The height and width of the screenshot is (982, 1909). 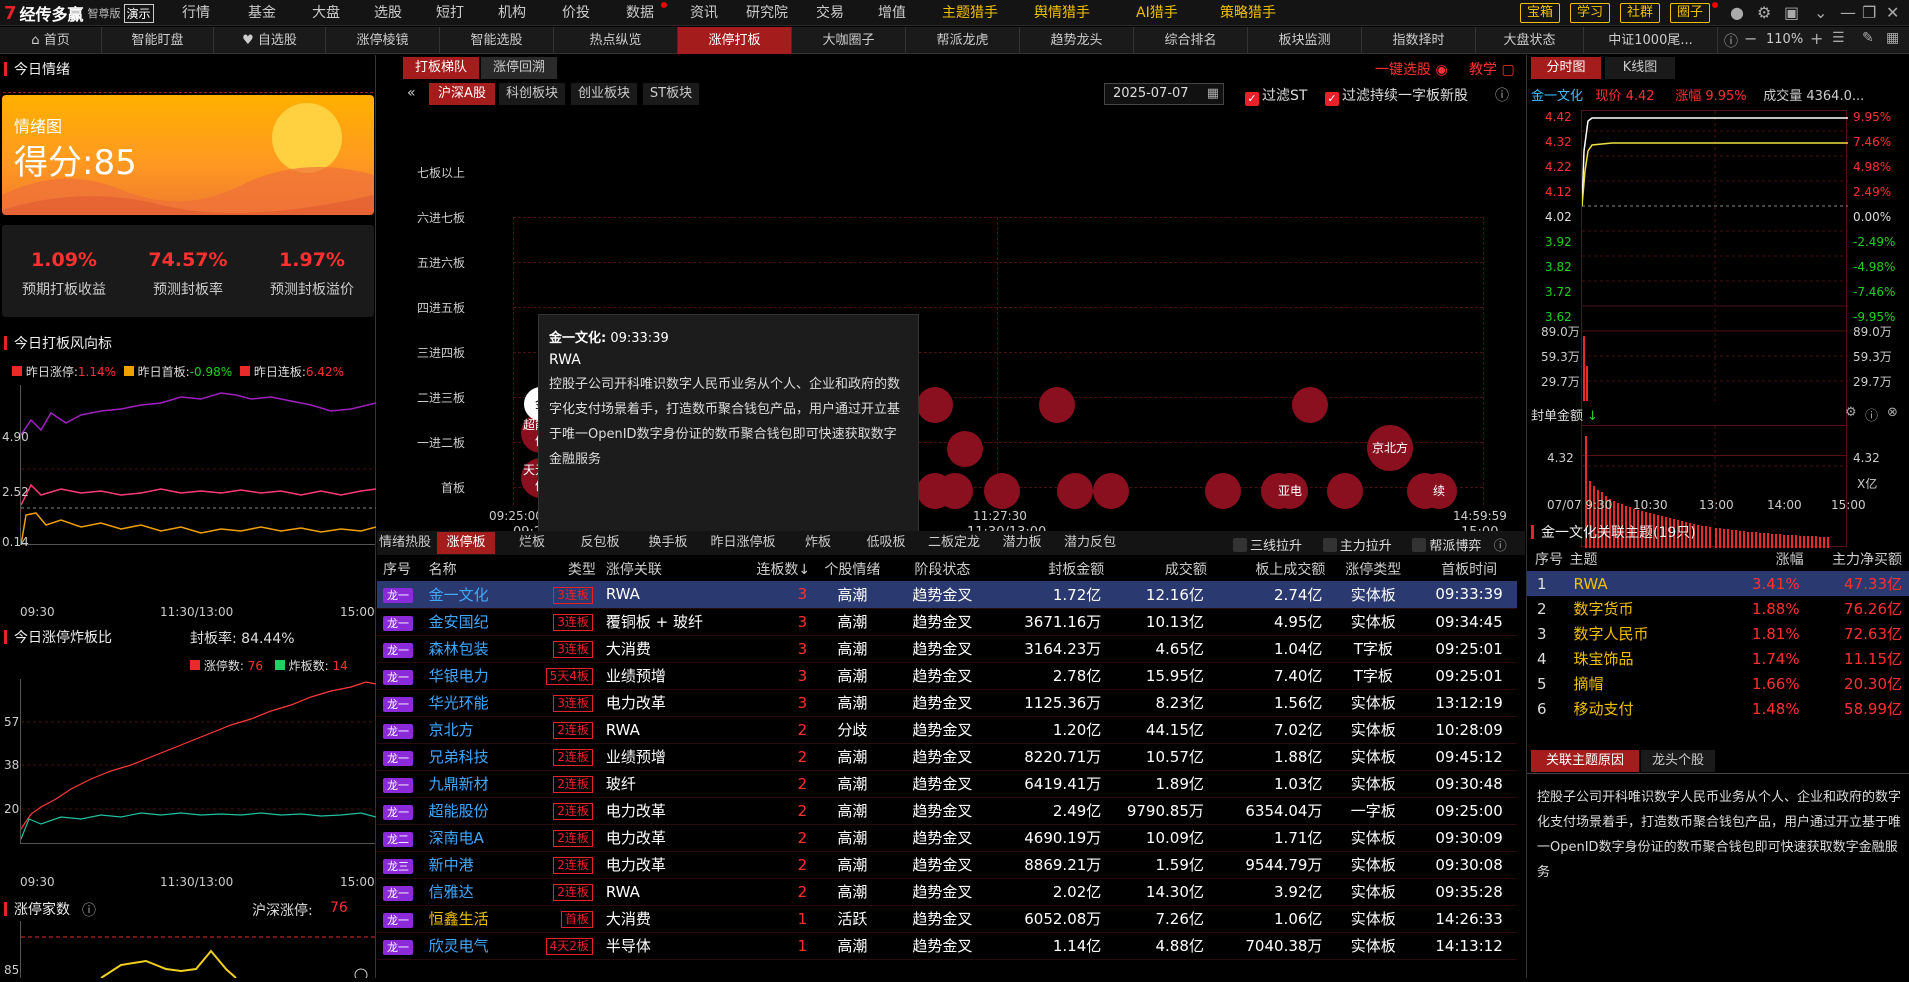 What do you see at coordinates (459, 784) in the screenshot?
I see `stock-name: 九鼎新材` at bounding box center [459, 784].